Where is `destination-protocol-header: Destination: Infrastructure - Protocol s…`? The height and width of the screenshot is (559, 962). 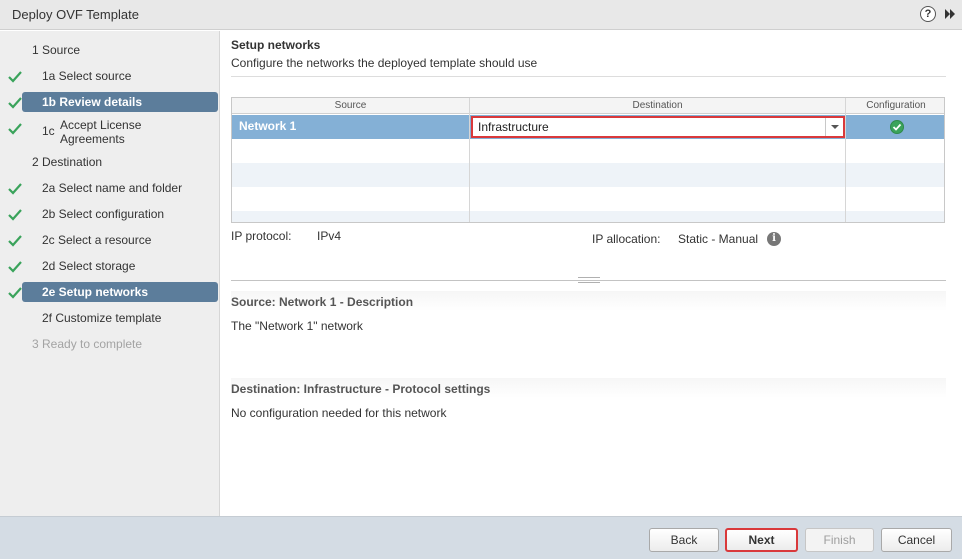
destination-protocol-header: Destination: Infrastructure - Protocol s… is located at coordinates (588, 388).